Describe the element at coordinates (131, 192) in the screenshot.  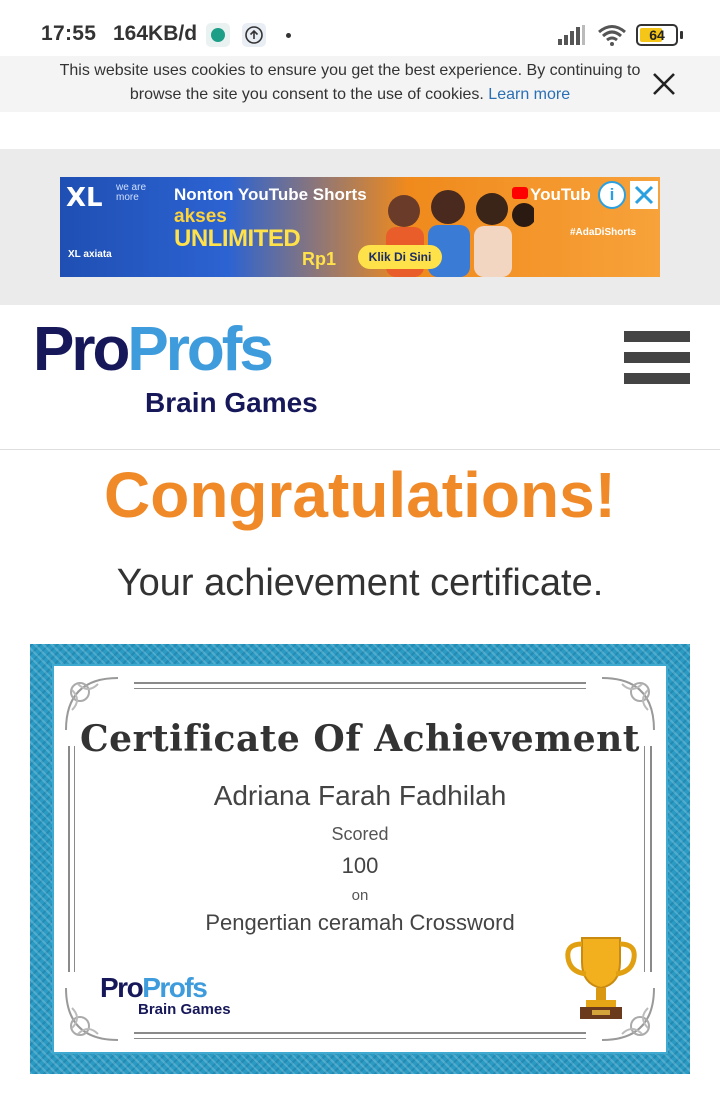
I see `ad-brand-tagline: we are more` at that location.